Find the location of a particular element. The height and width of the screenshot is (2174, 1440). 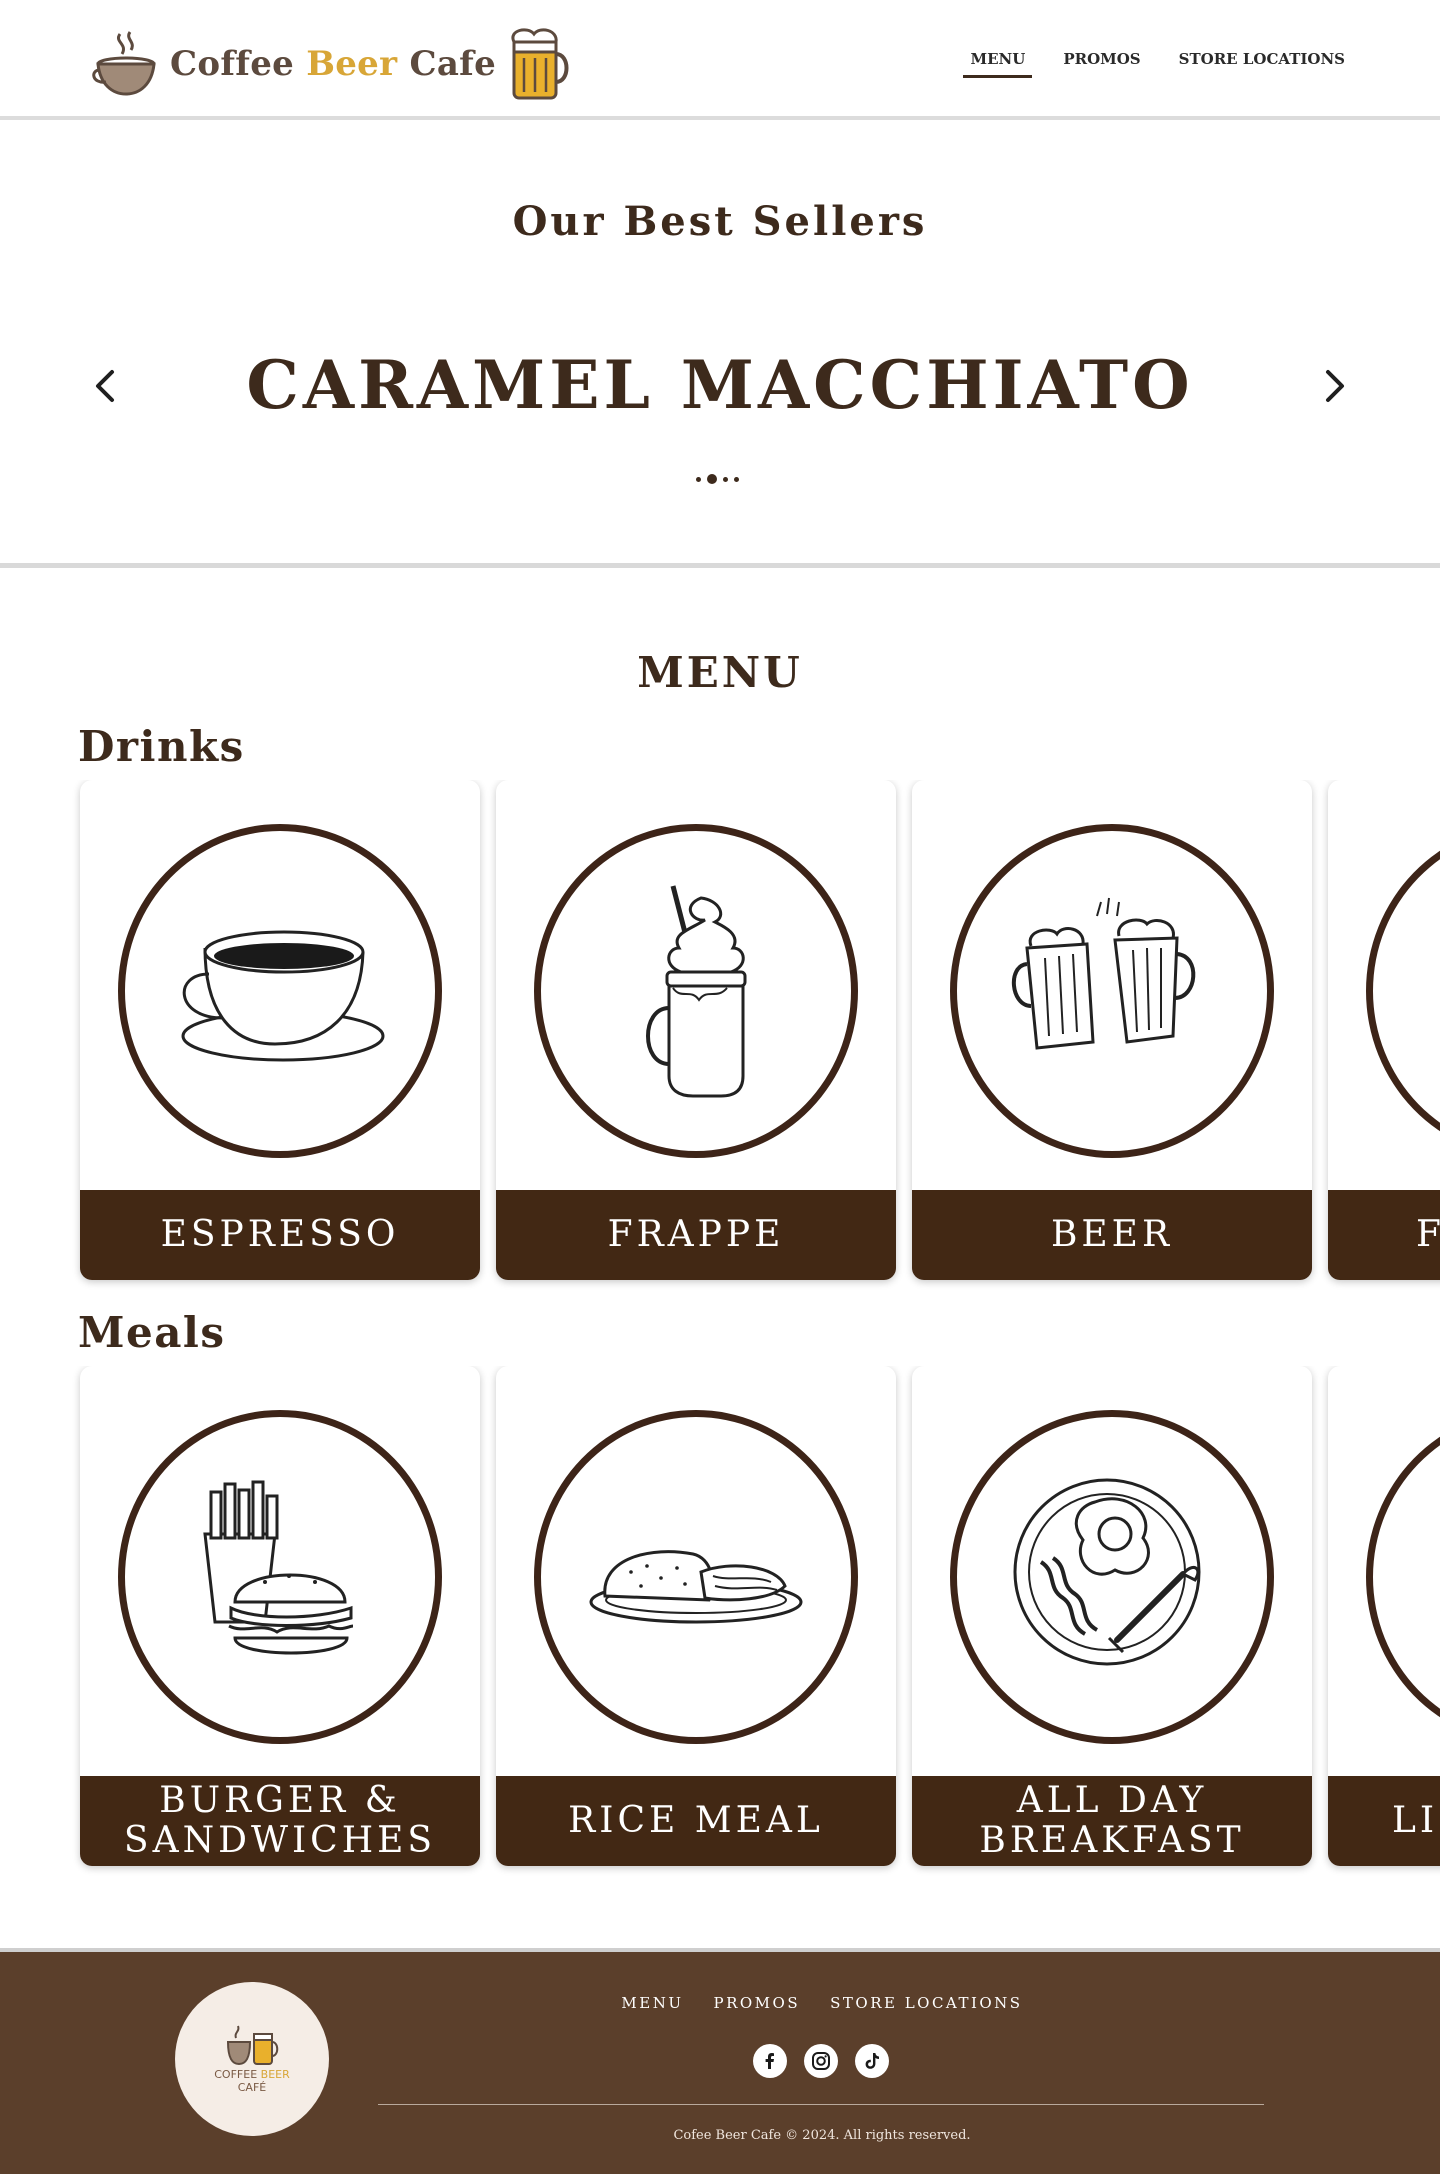

site-logo: Coffee Beer Cafe is located at coordinates (331, 64).